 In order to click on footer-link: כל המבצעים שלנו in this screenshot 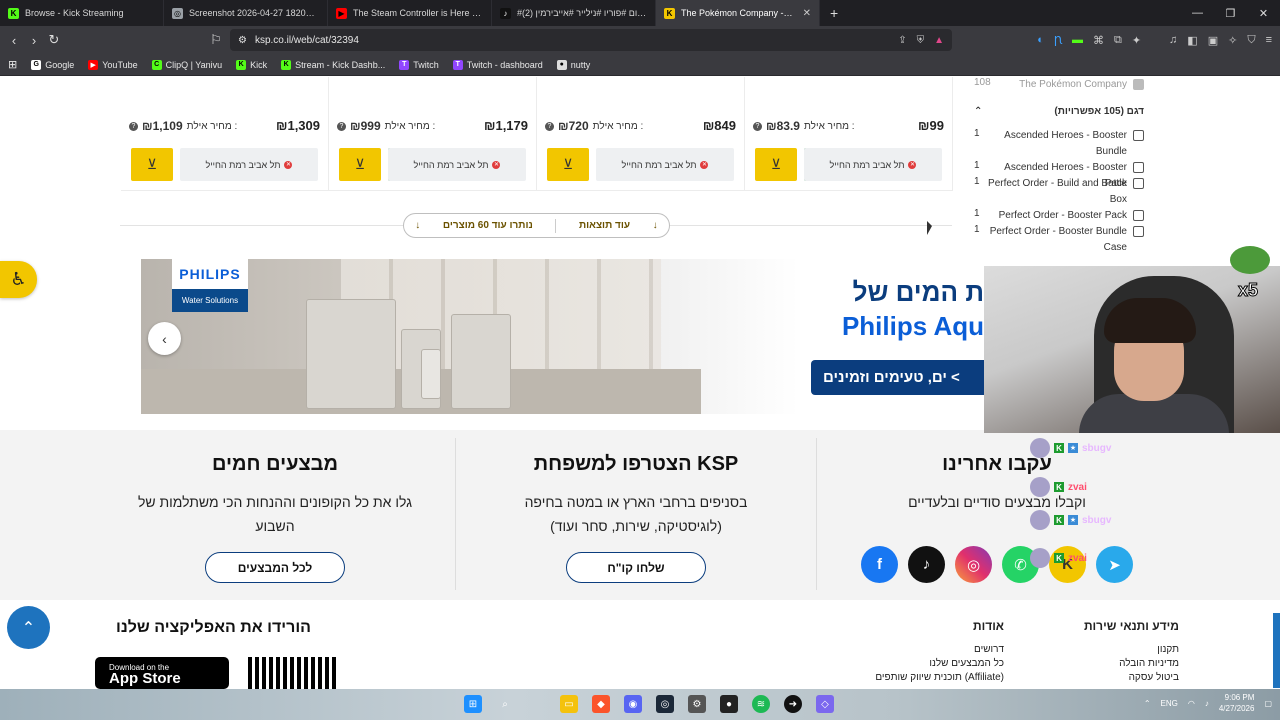, I will do `click(939, 664)`.